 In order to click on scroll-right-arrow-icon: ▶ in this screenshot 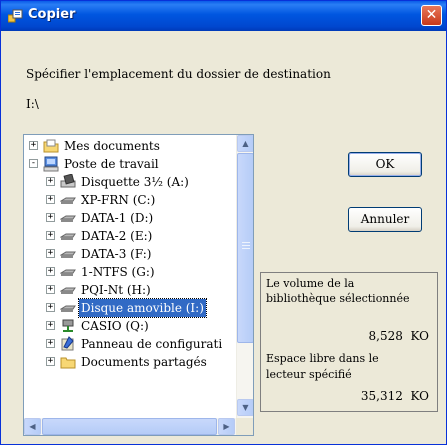, I will do `click(226, 426)`.